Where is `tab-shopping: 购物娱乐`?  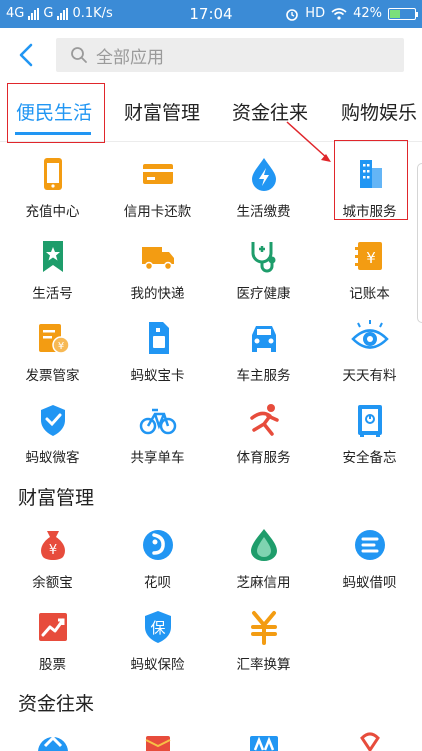 tab-shopping: 购物娱乐 is located at coordinates (379, 111).